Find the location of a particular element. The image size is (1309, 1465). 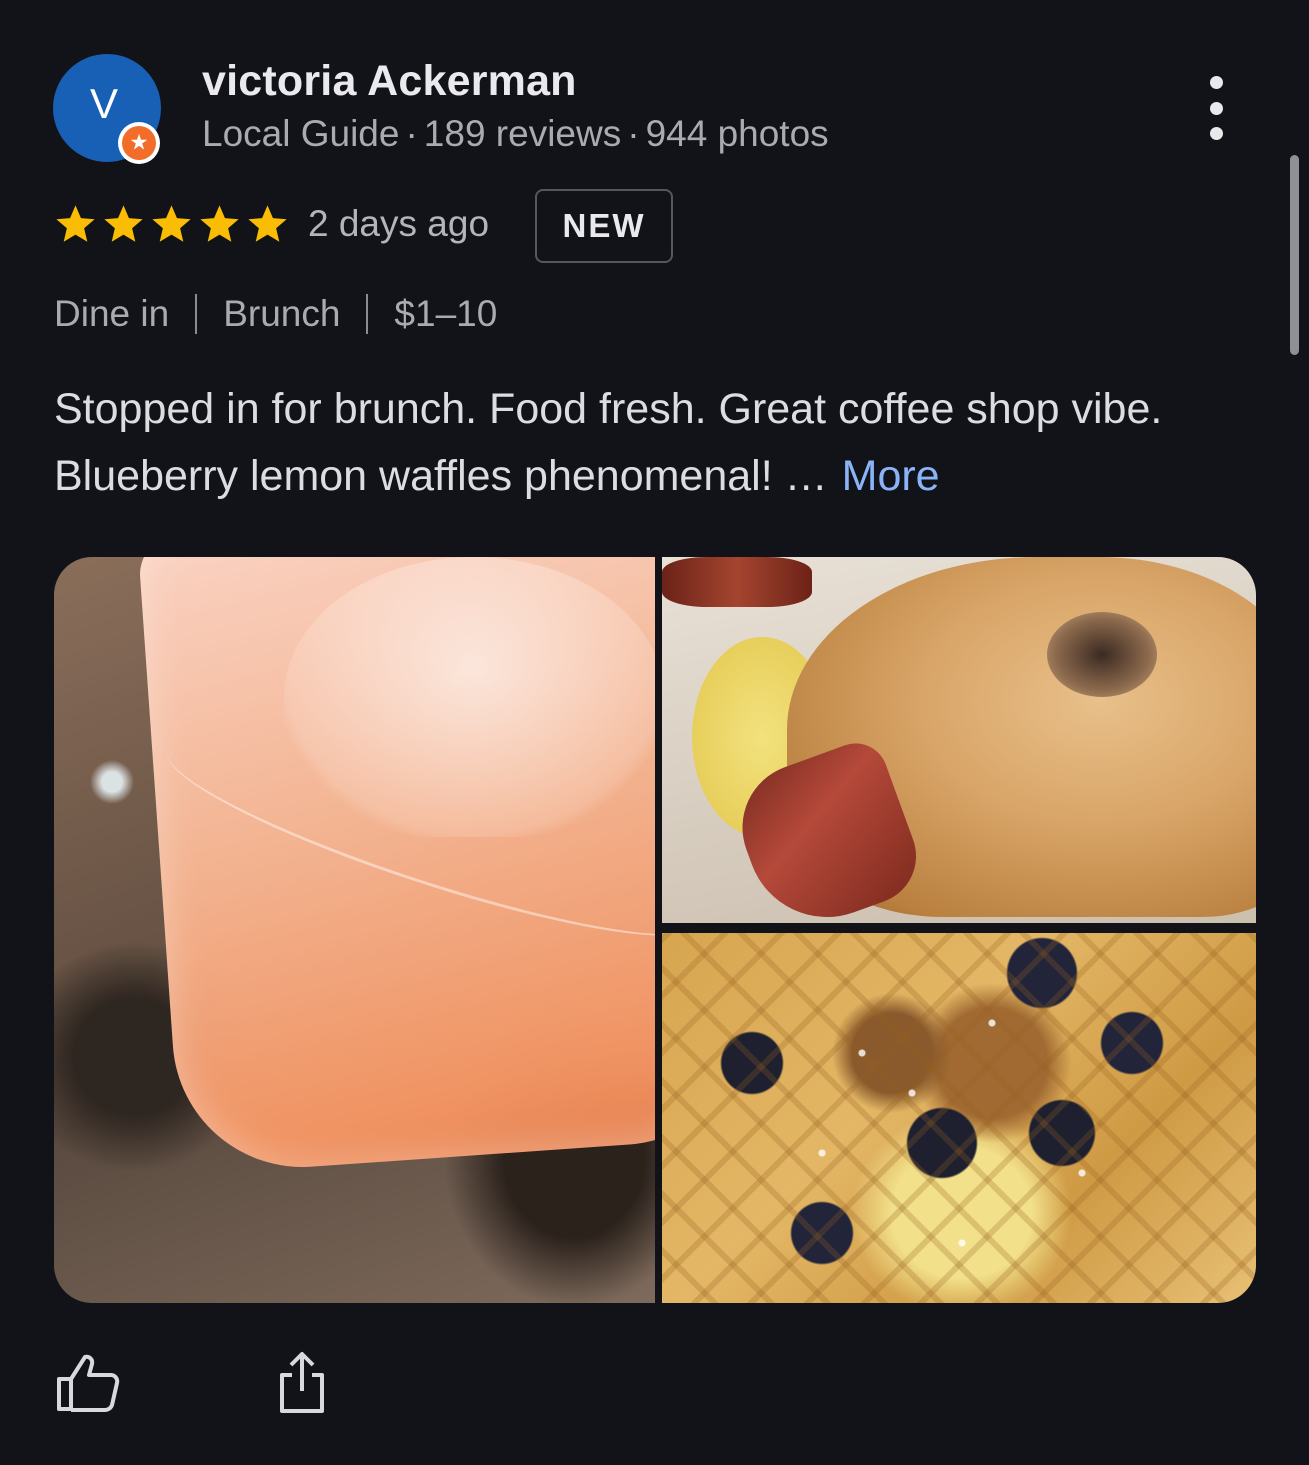

more-options-button is located at coordinates (1216, 108).